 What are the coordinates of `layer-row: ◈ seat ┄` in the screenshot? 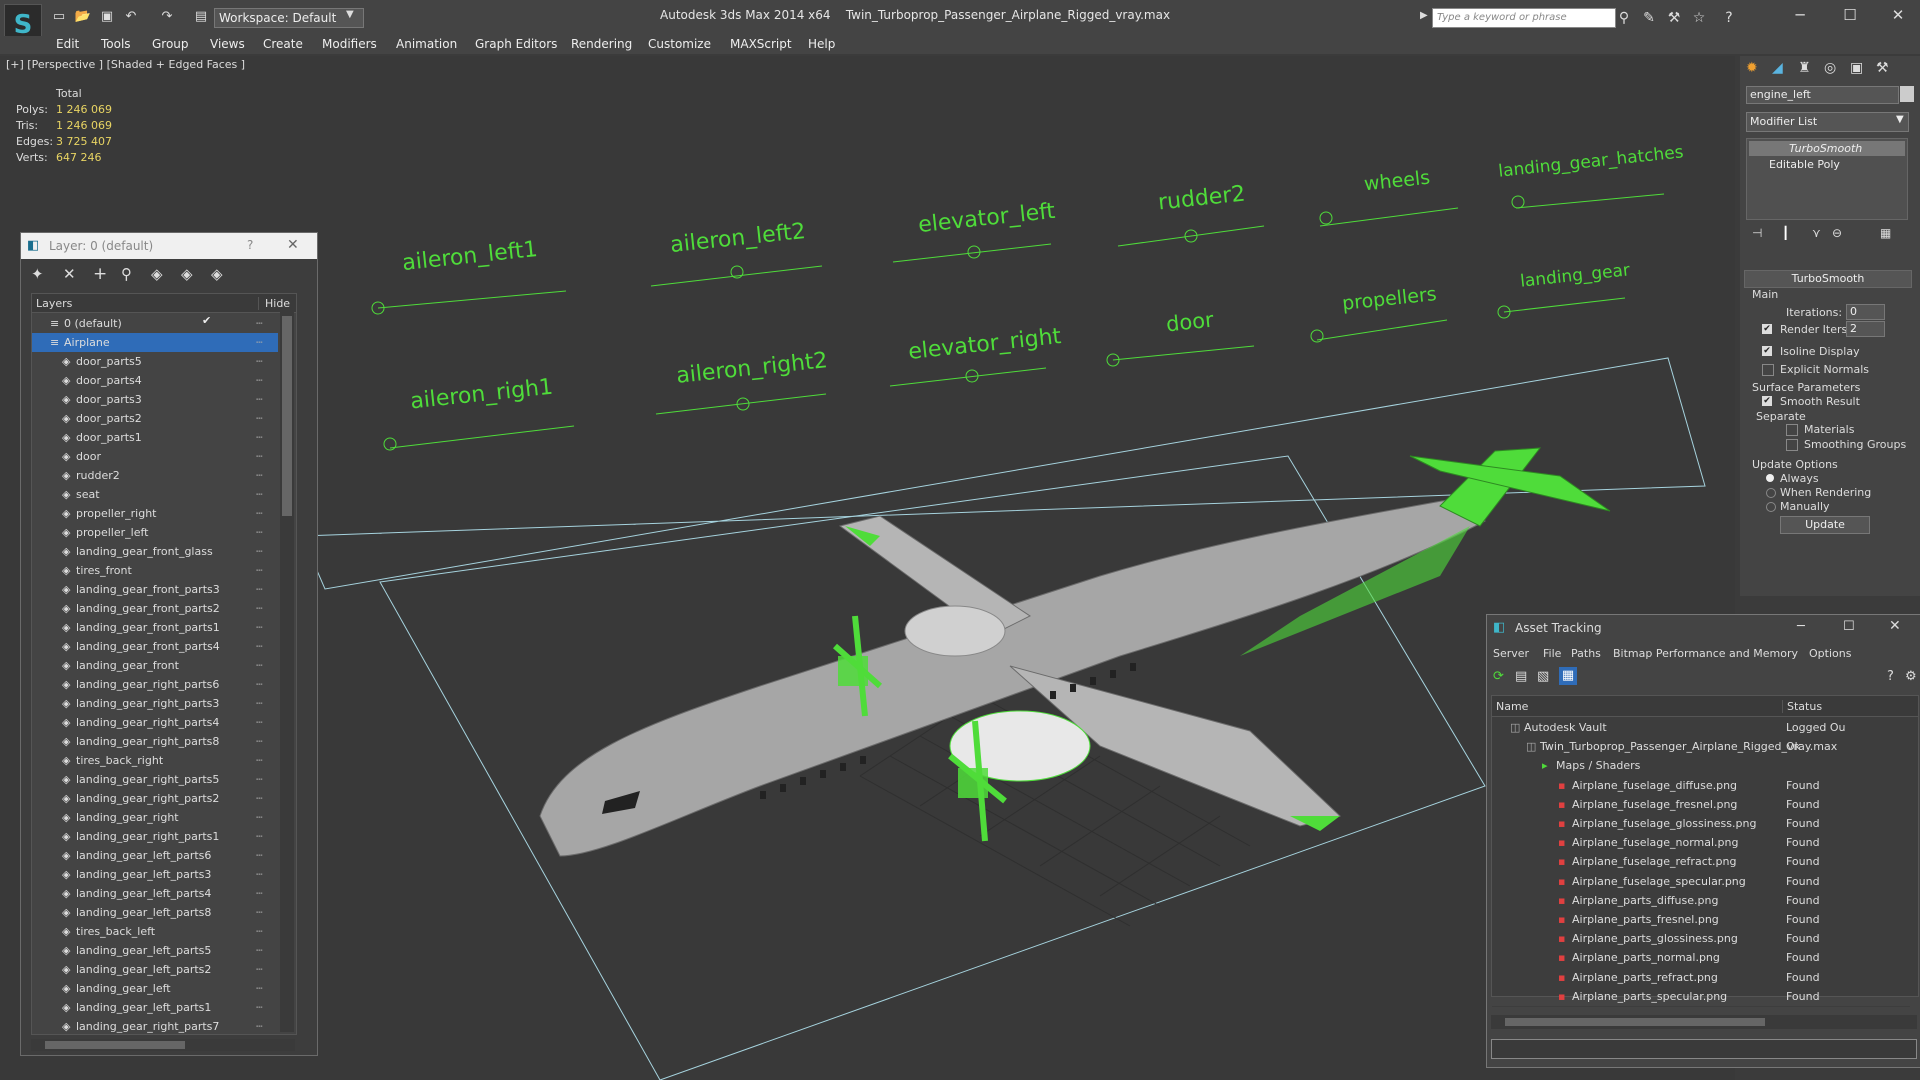 It's located at (155, 494).